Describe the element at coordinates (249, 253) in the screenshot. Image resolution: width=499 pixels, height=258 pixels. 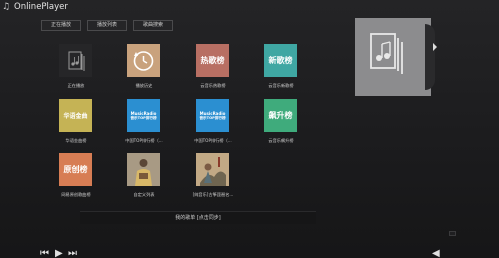
I see `playback-controls: ⏮ ▶ ⏭ ◀` at that location.